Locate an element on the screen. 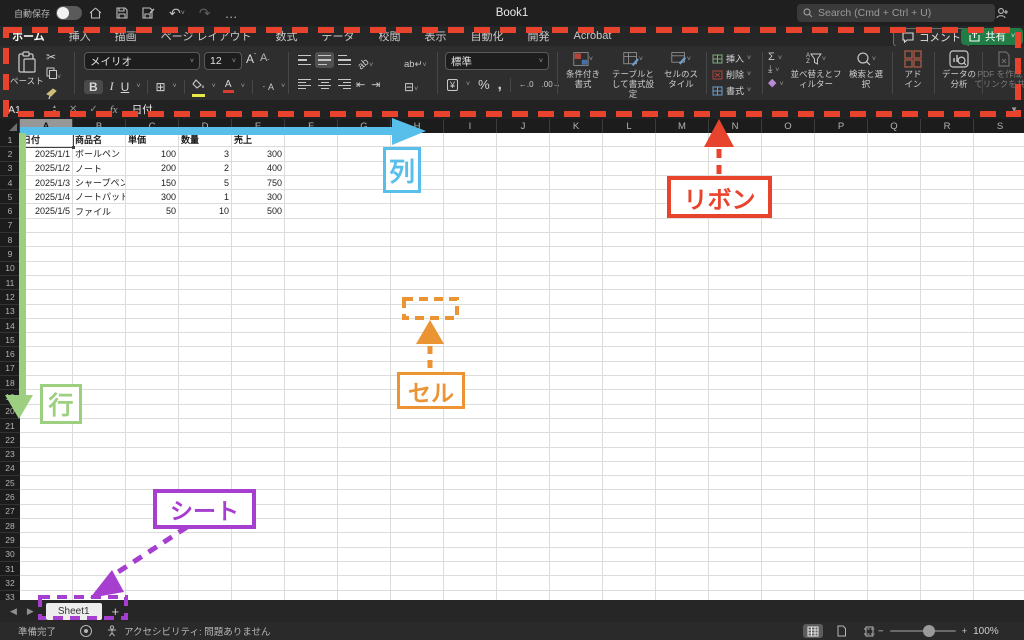  macro-record-icon is located at coordinates (86, 631).